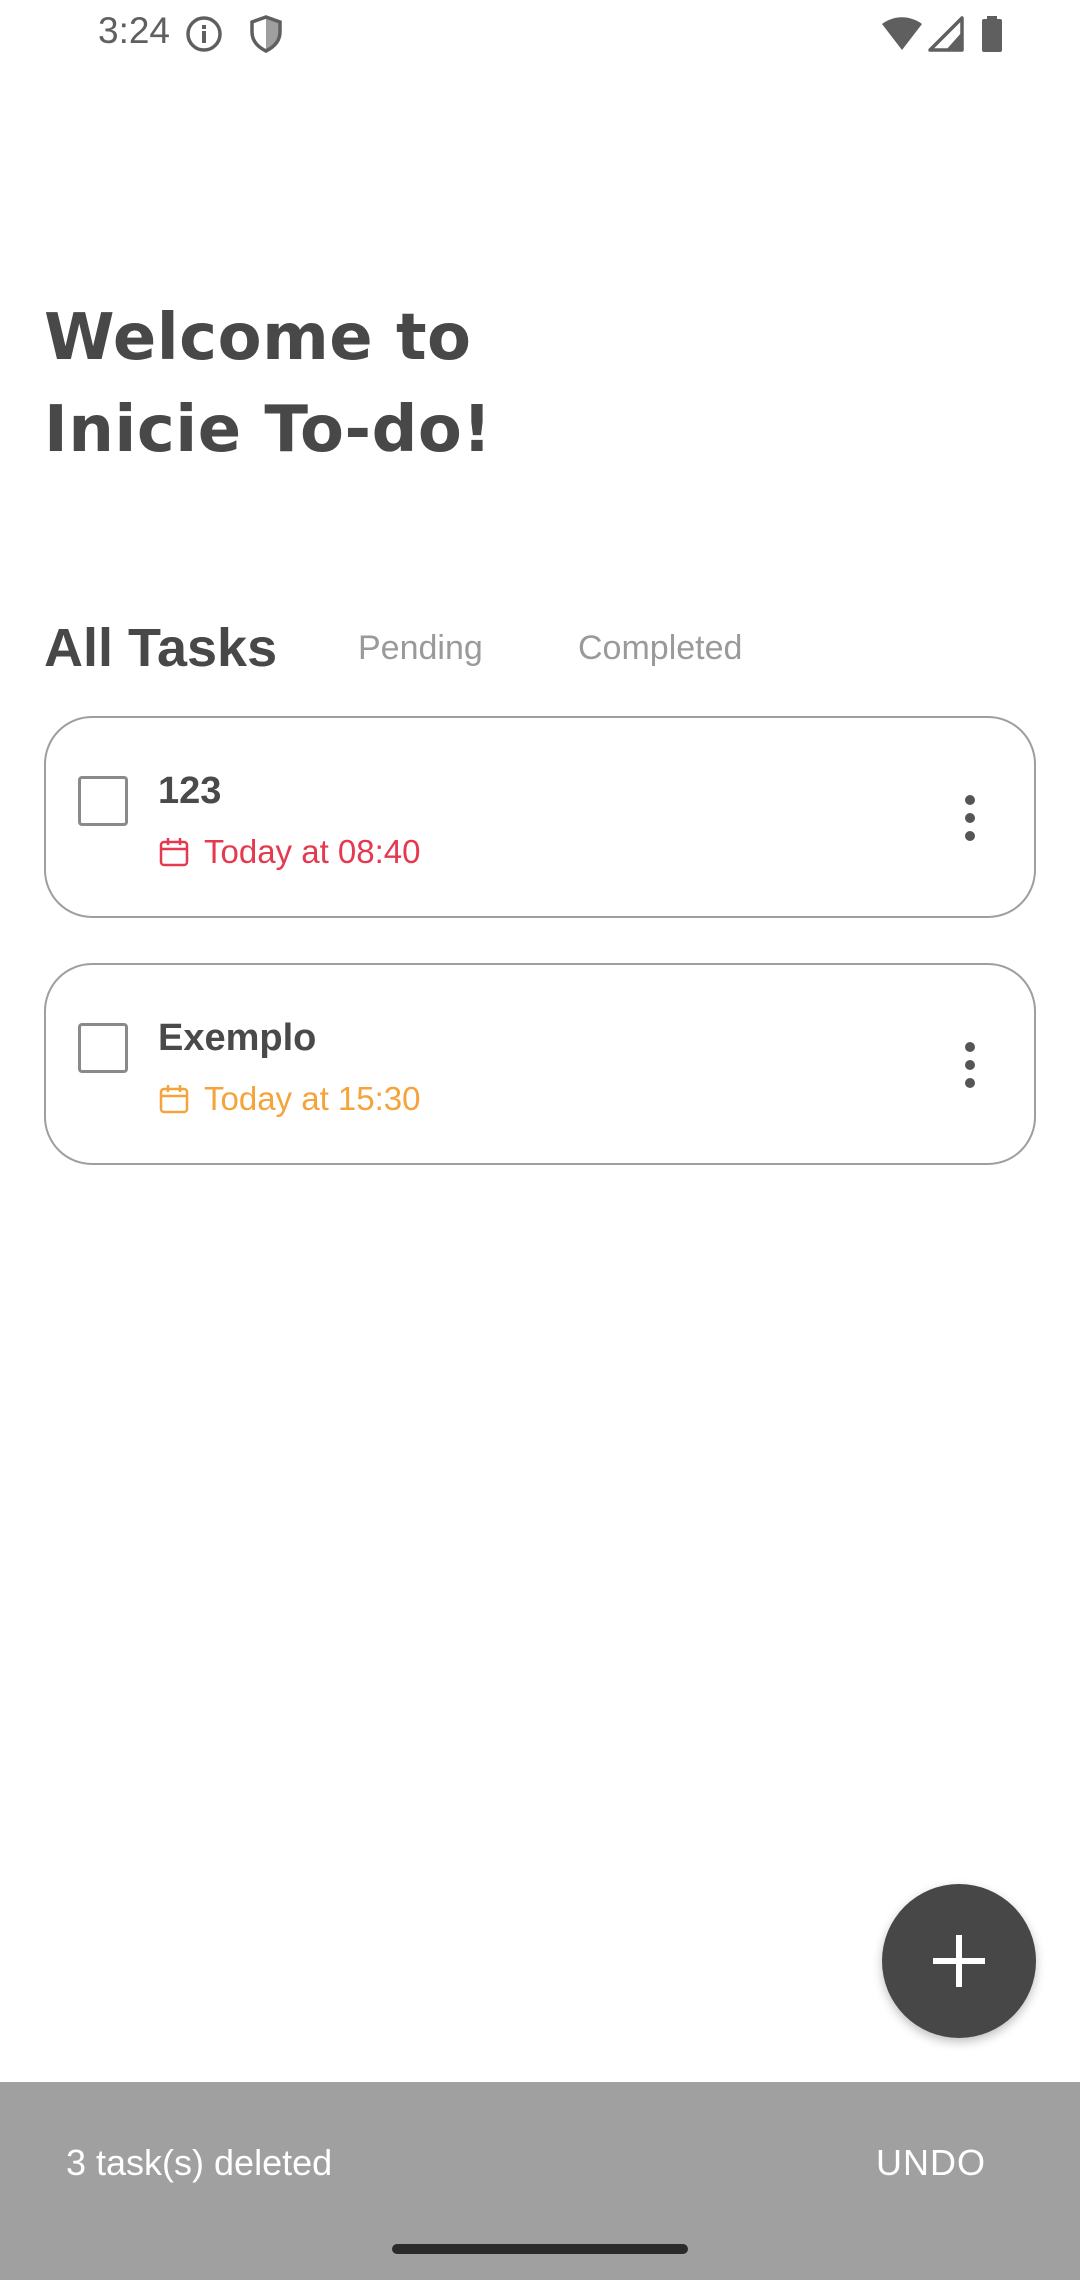  Describe the element at coordinates (540, 2181) in the screenshot. I see `snackbar: 3 task(s) deleted UNDO` at that location.